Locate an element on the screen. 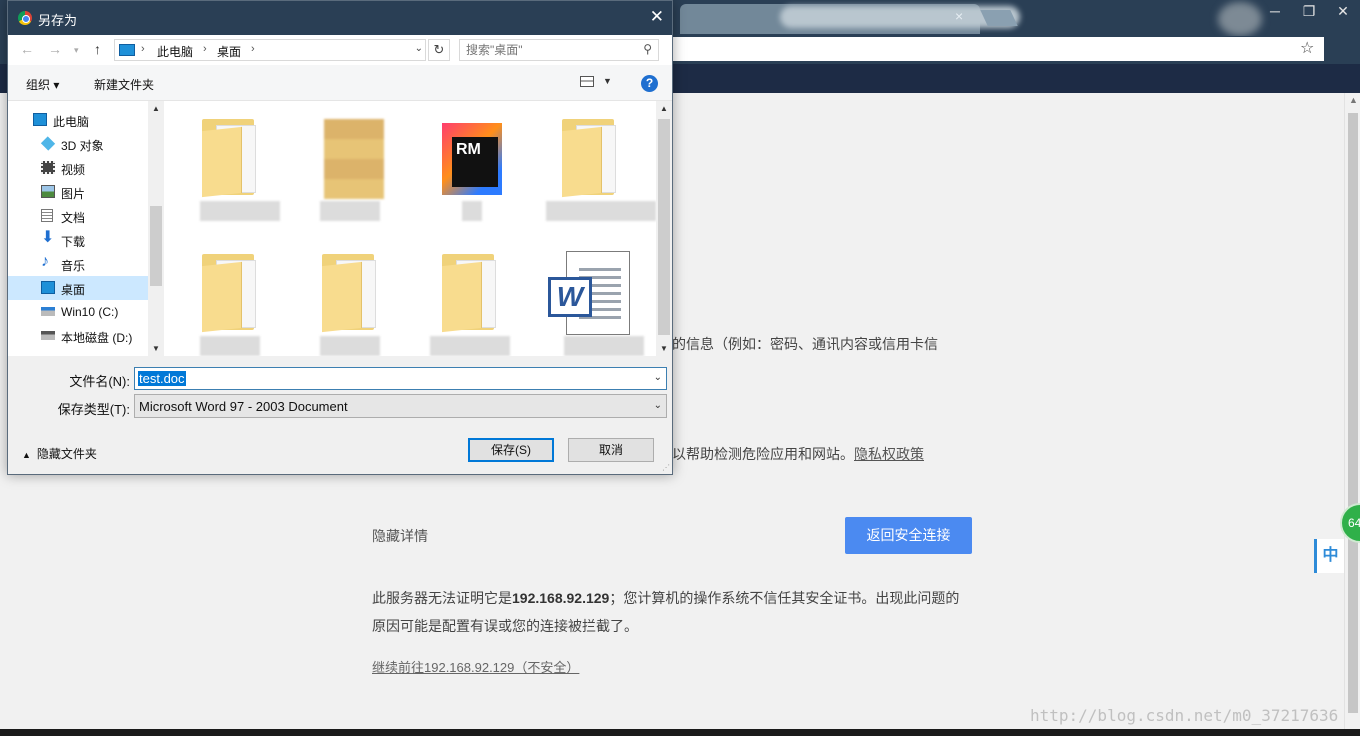 This screenshot has height=736, width=1360. nav-item-drive-c: Win10 (C:) is located at coordinates (78, 312).